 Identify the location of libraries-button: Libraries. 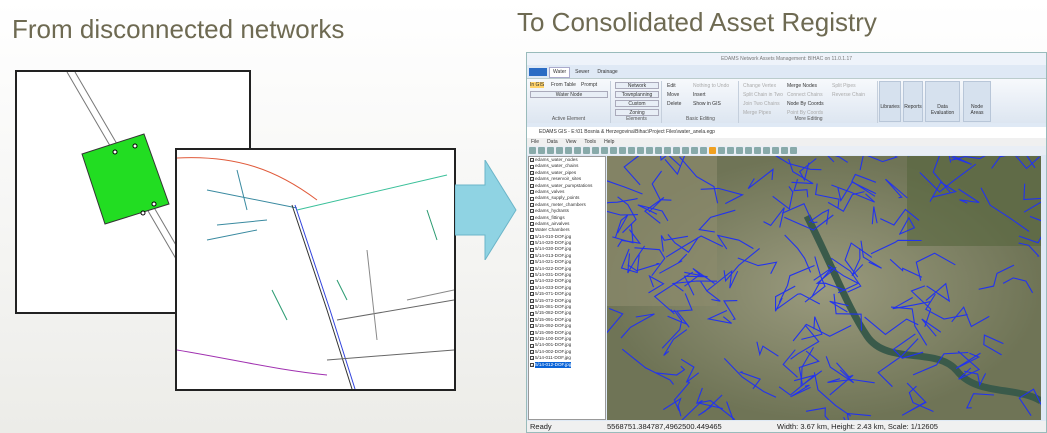
(890, 101).